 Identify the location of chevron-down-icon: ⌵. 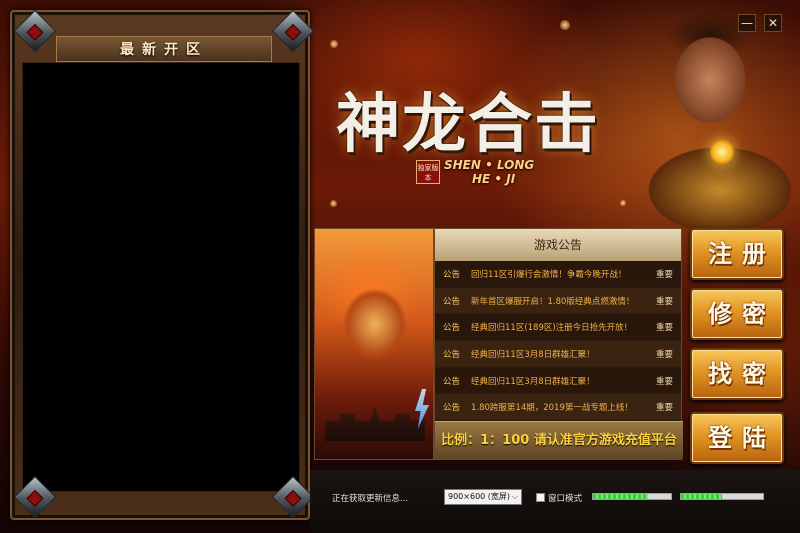
(514, 496).